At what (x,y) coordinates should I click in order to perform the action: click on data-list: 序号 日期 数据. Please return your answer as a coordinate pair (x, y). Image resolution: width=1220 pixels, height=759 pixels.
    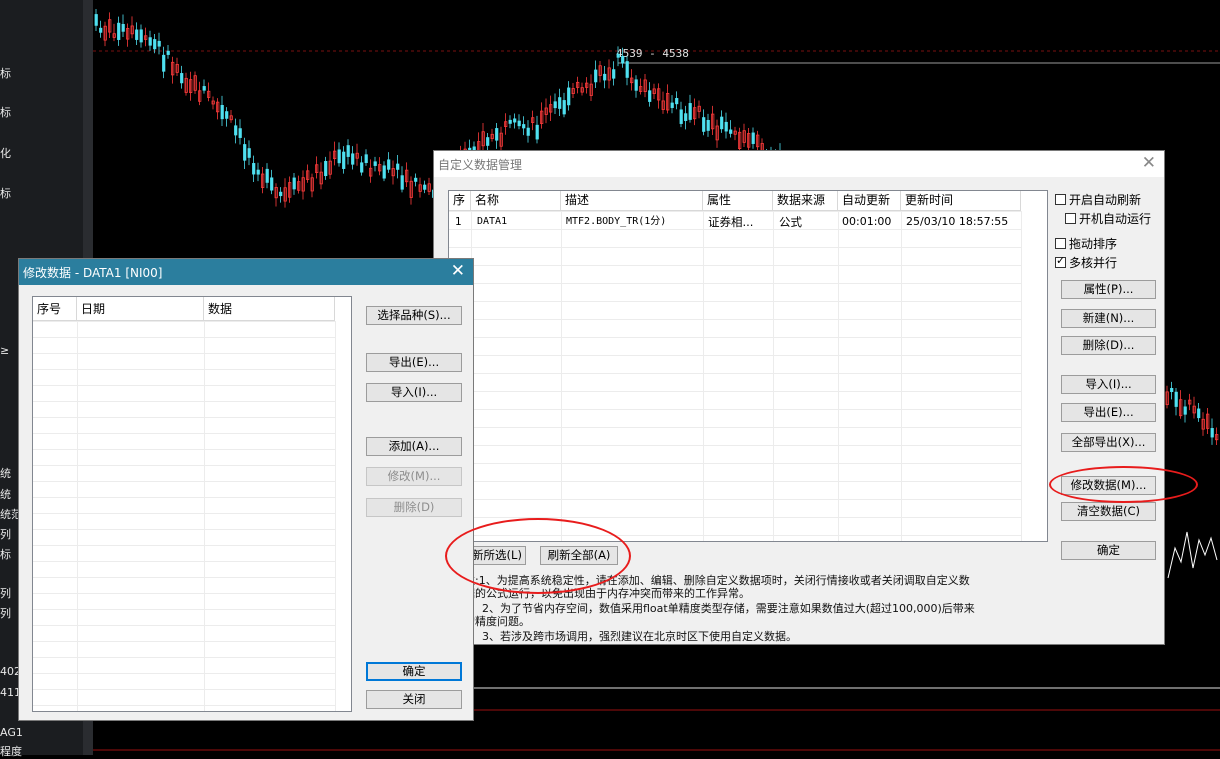
    Looking at the image, I should click on (192, 504).